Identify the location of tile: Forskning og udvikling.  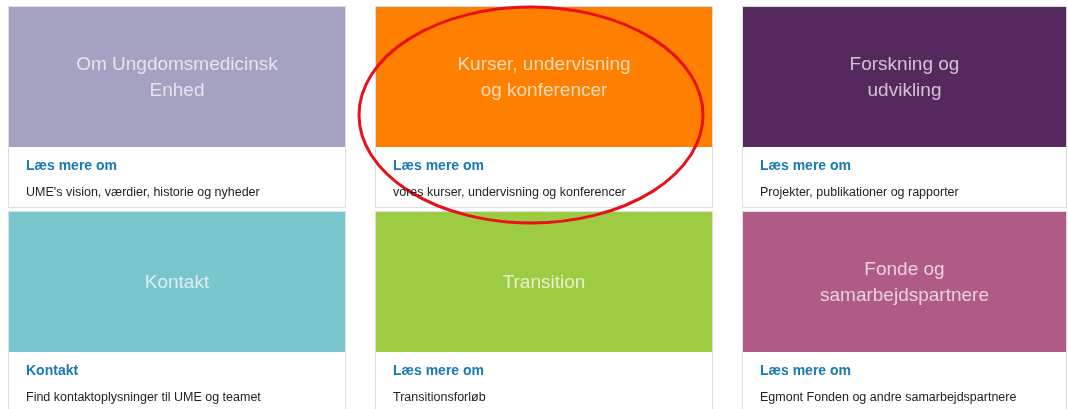
(904, 77).